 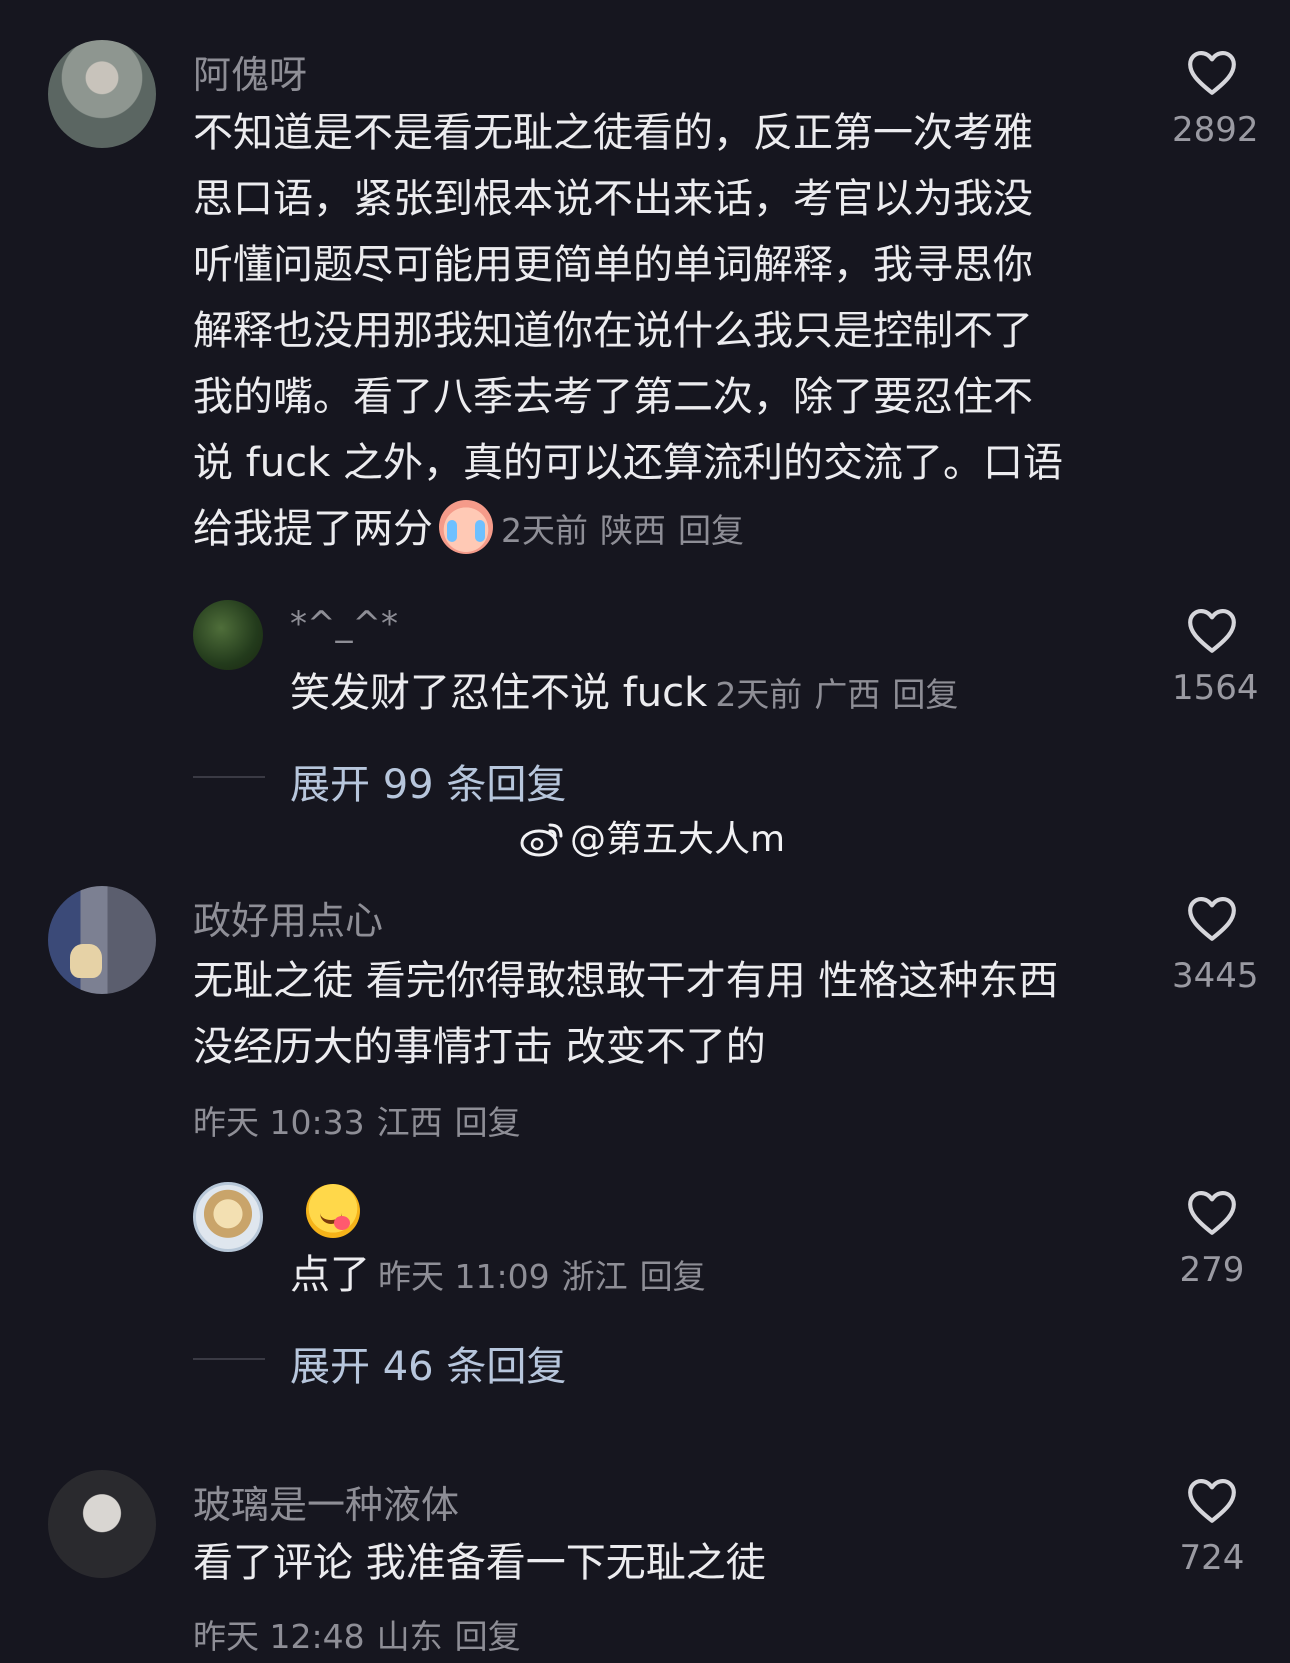 I want to click on comment-1-line: 给我提了两分, so click(x=313, y=529).